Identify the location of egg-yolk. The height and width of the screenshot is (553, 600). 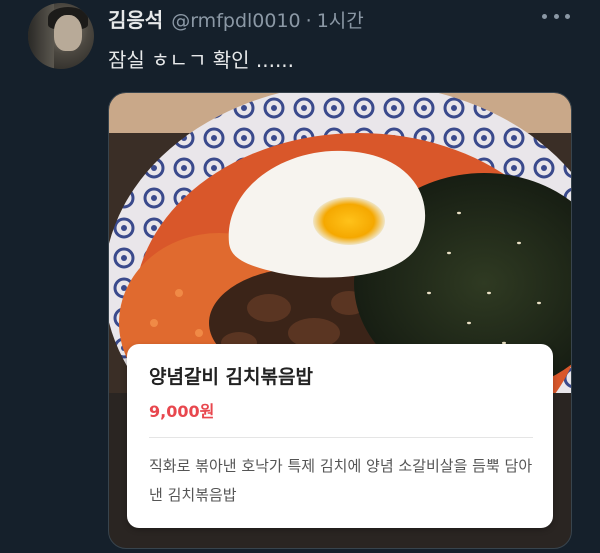
(349, 221).